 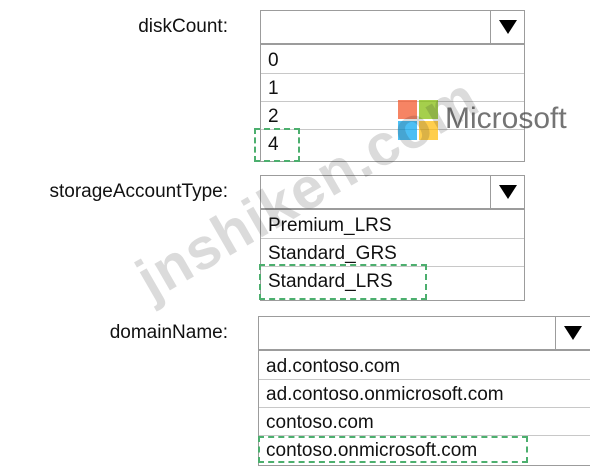 I want to click on domain-name-option: contoso.com, so click(x=424, y=422).